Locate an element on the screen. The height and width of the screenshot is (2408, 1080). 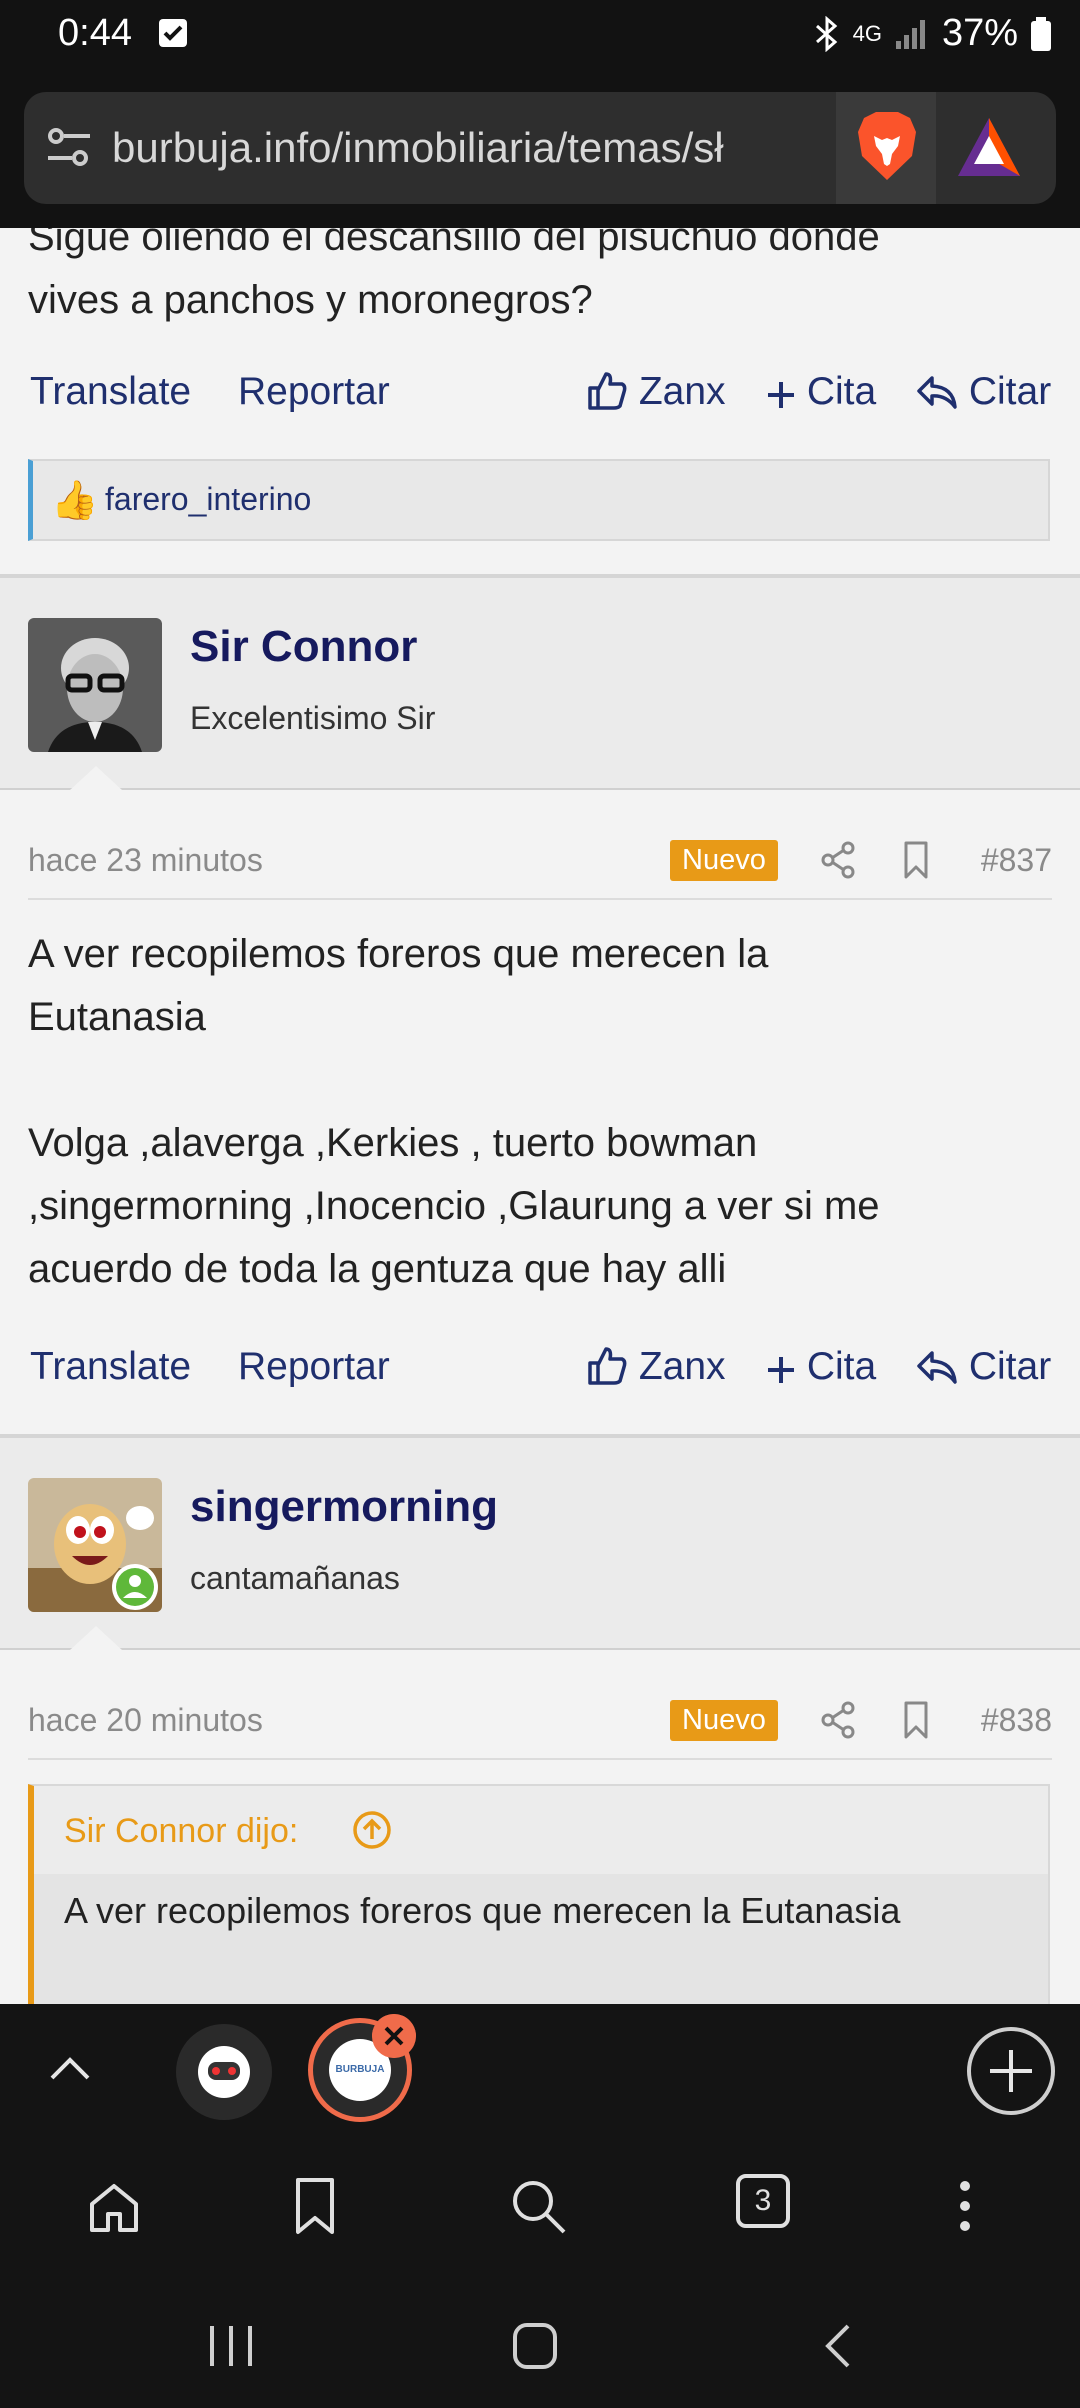
status-time: 0:44 is located at coordinates (95, 33).